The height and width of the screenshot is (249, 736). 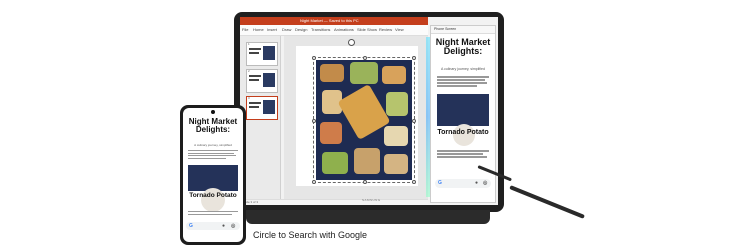 I want to click on thumbnail-number: 3, so click(x=249, y=98).